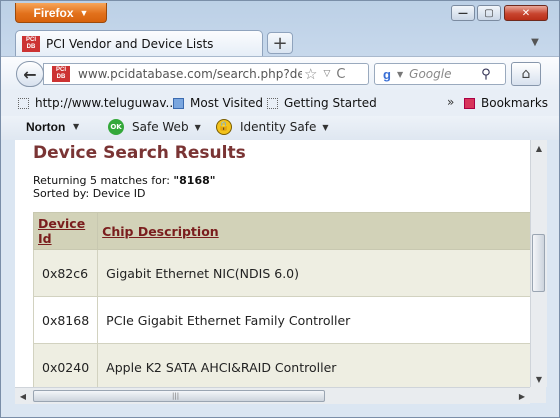  Describe the element at coordinates (515, 103) in the screenshot. I see `bookmarks-label: Bookmarks` at that location.